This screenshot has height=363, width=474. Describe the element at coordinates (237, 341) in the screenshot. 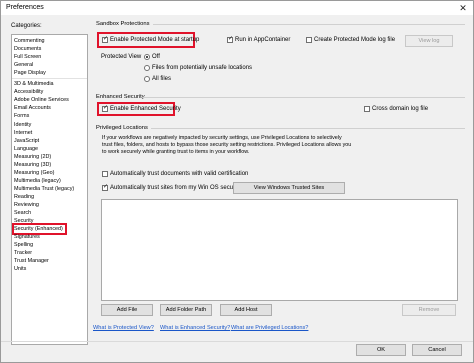

I see `footer-divider` at that location.